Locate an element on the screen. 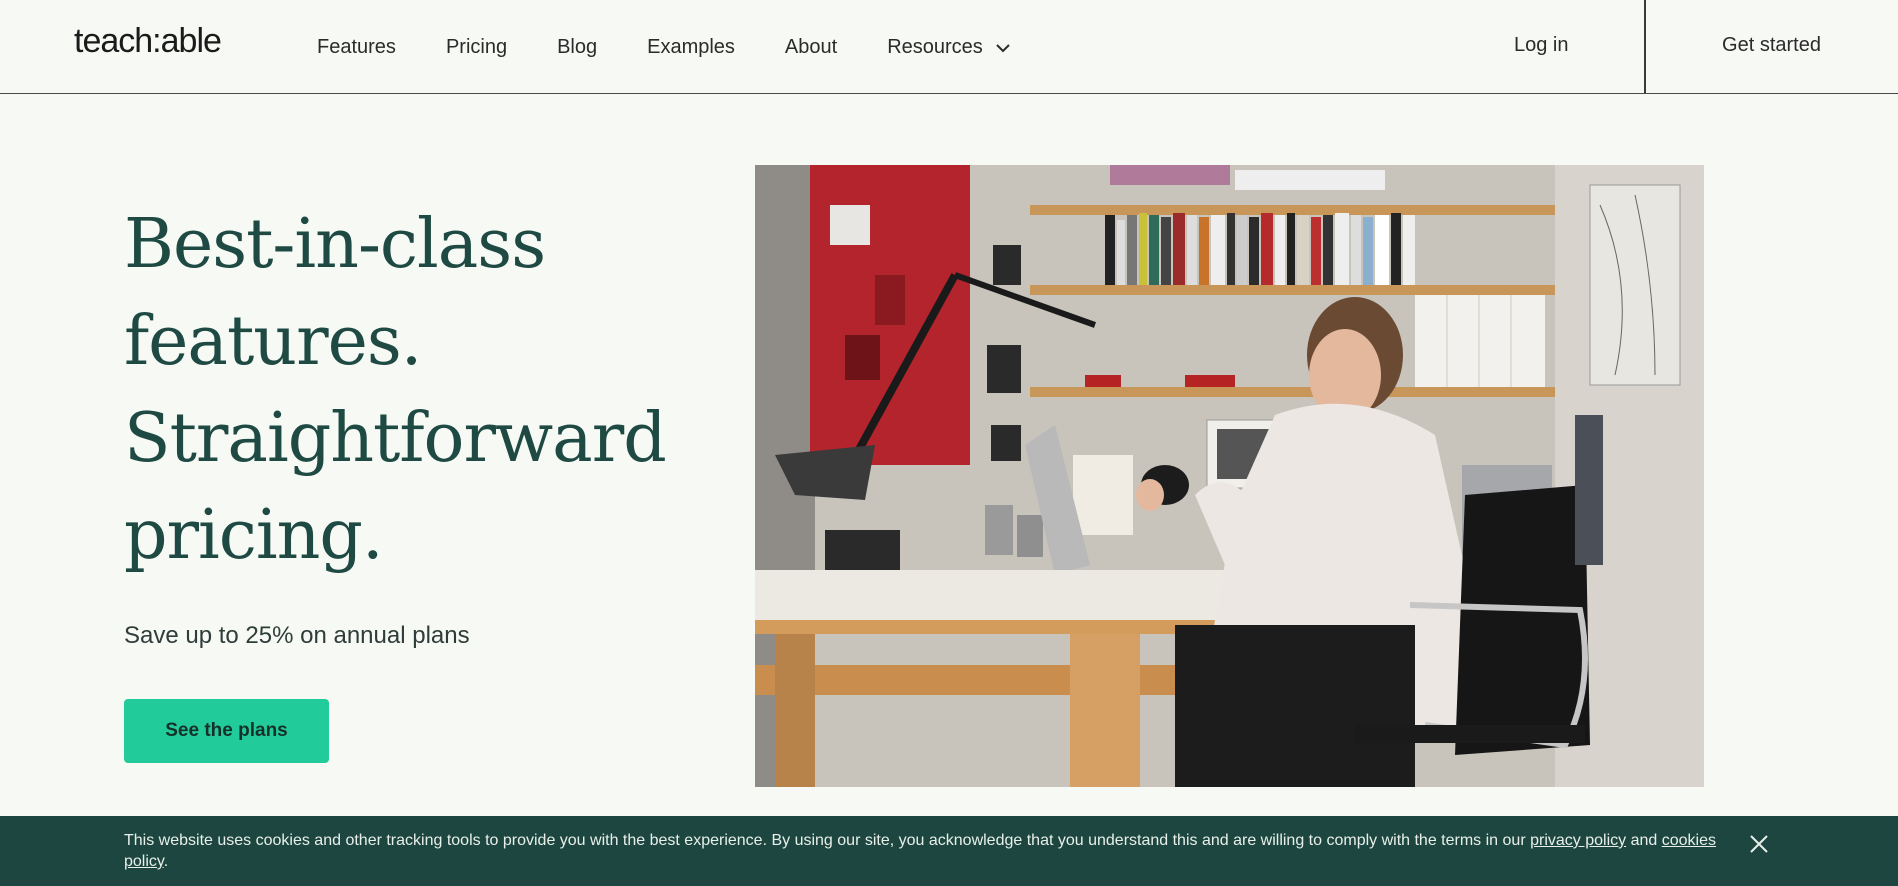  cookie-text-middle: and is located at coordinates (1644, 840).